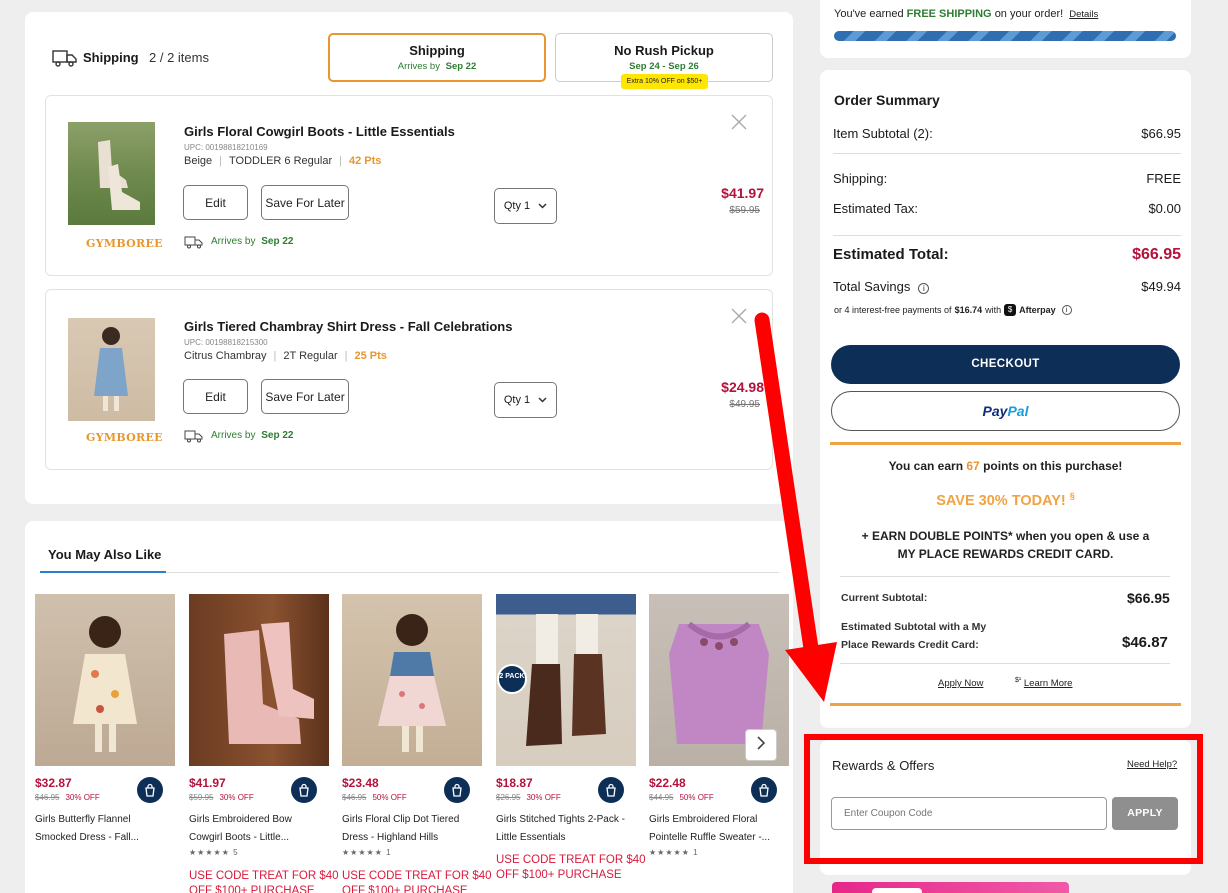 The height and width of the screenshot is (893, 1228). What do you see at coordinates (1005, 443) in the screenshot?
I see `rewards-top-rule` at bounding box center [1005, 443].